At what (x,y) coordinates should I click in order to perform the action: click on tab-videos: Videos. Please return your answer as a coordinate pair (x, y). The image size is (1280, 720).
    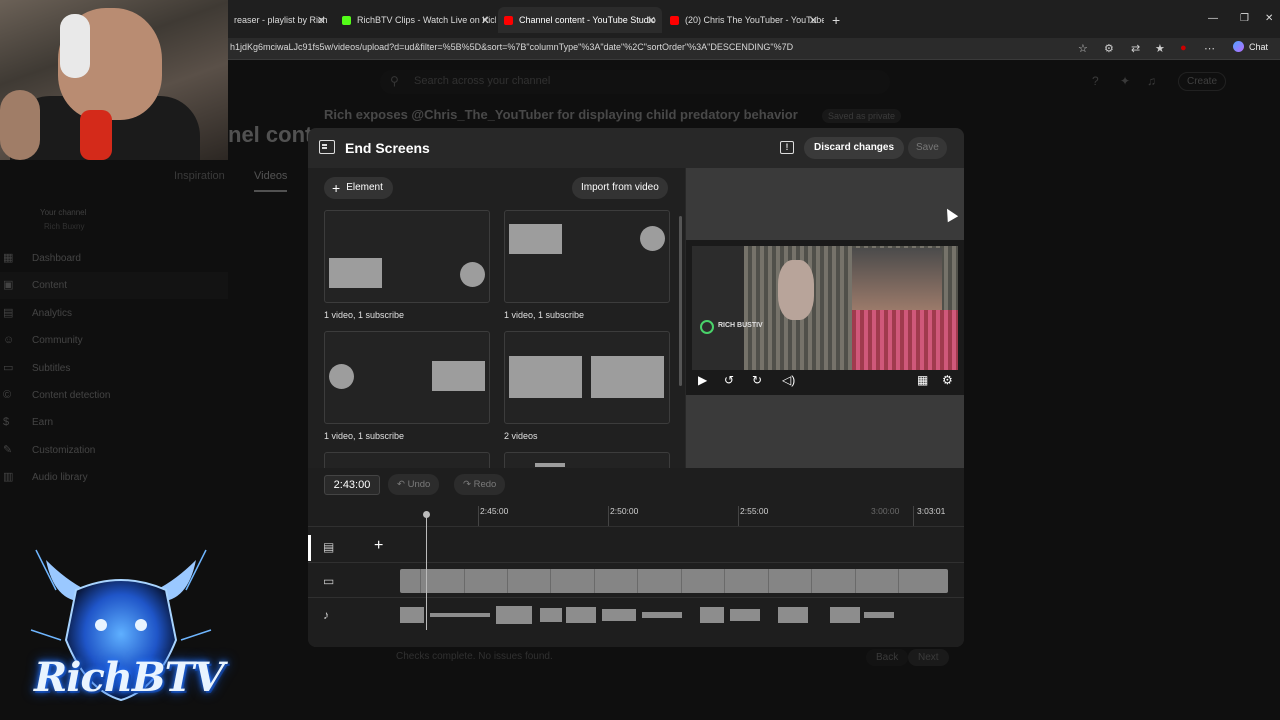
    Looking at the image, I should click on (271, 181).